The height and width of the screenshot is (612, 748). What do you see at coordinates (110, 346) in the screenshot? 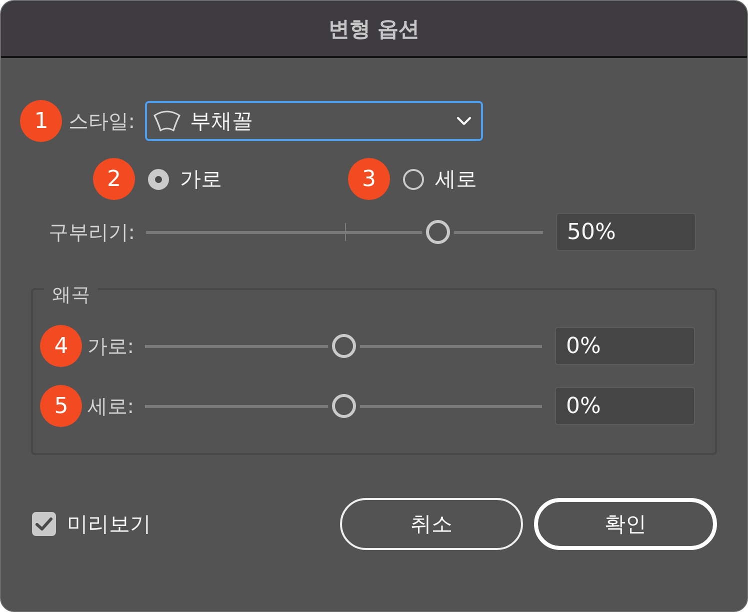
I see `slider-label: 가로:` at bounding box center [110, 346].